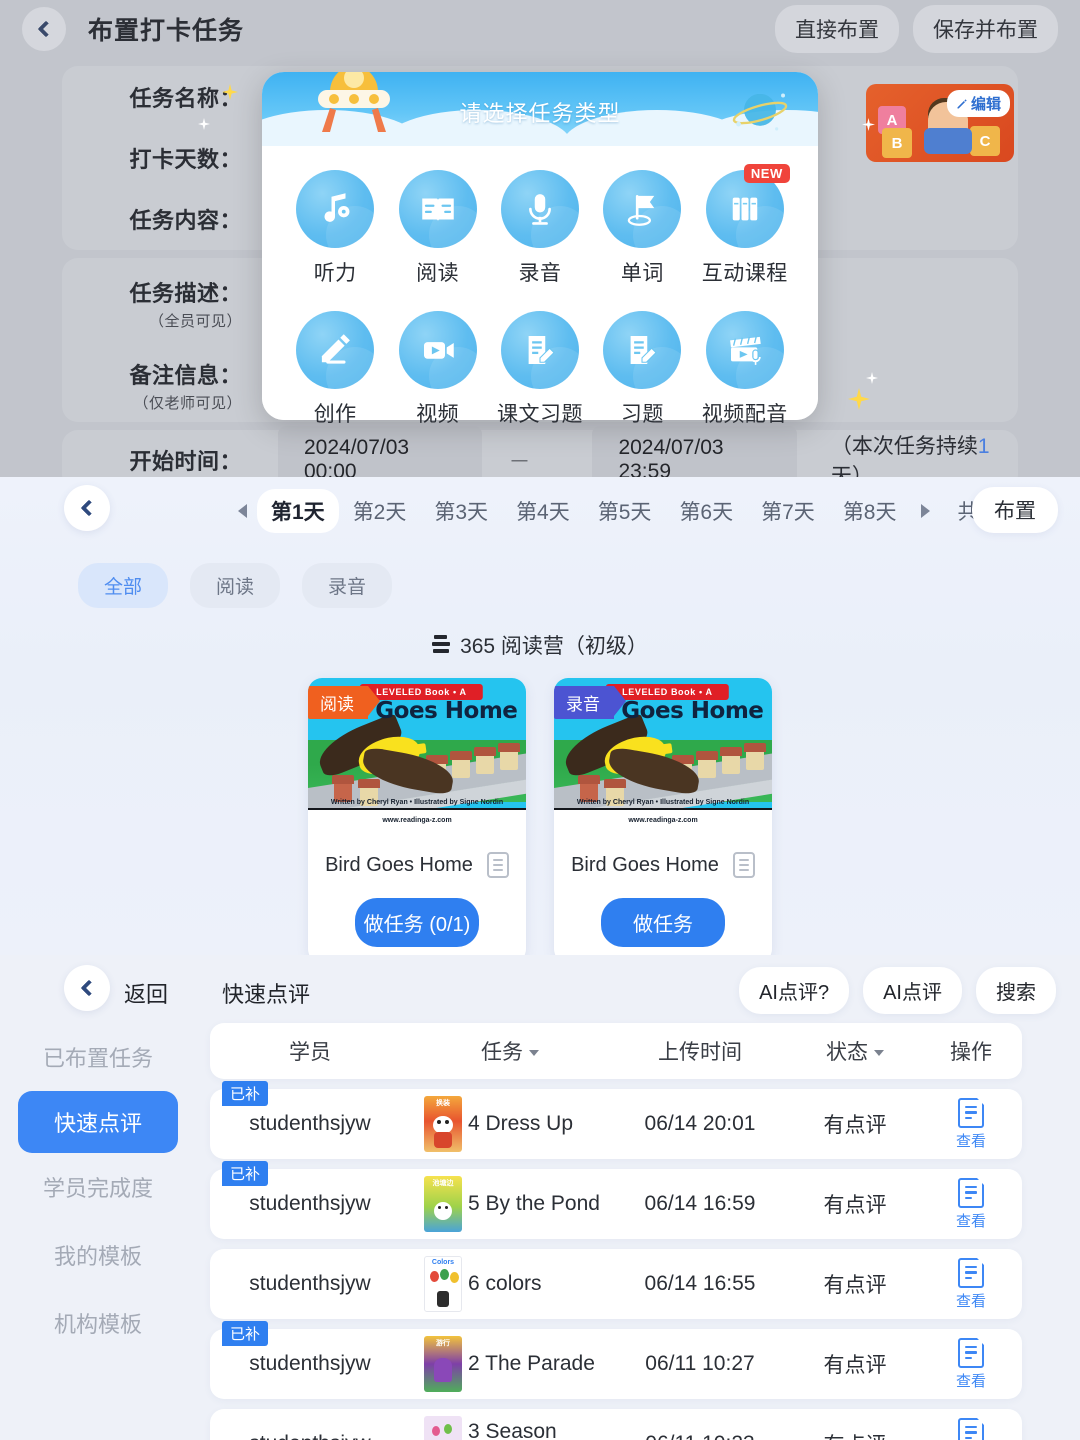  Describe the element at coordinates (123, 585) in the screenshot. I see `filter-chip-all: 全部` at that location.